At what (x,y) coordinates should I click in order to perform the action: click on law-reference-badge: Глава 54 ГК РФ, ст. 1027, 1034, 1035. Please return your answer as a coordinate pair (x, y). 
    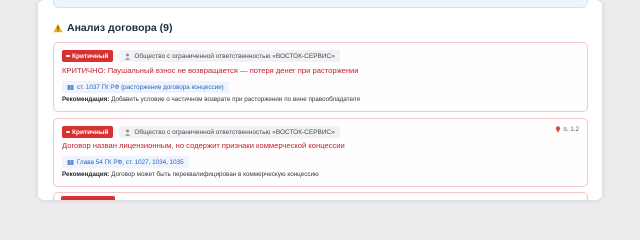
    Looking at the image, I should click on (125, 162).